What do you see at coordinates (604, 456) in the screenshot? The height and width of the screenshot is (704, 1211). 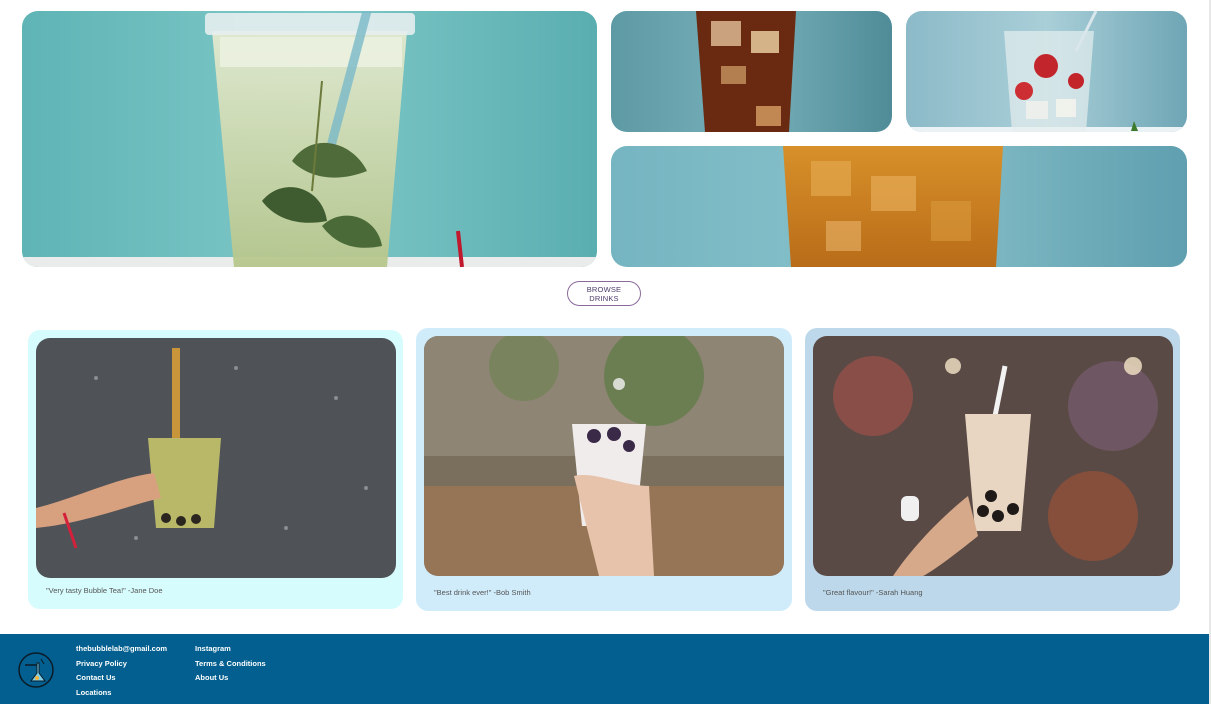 I see `testimonial-photo-taro` at bounding box center [604, 456].